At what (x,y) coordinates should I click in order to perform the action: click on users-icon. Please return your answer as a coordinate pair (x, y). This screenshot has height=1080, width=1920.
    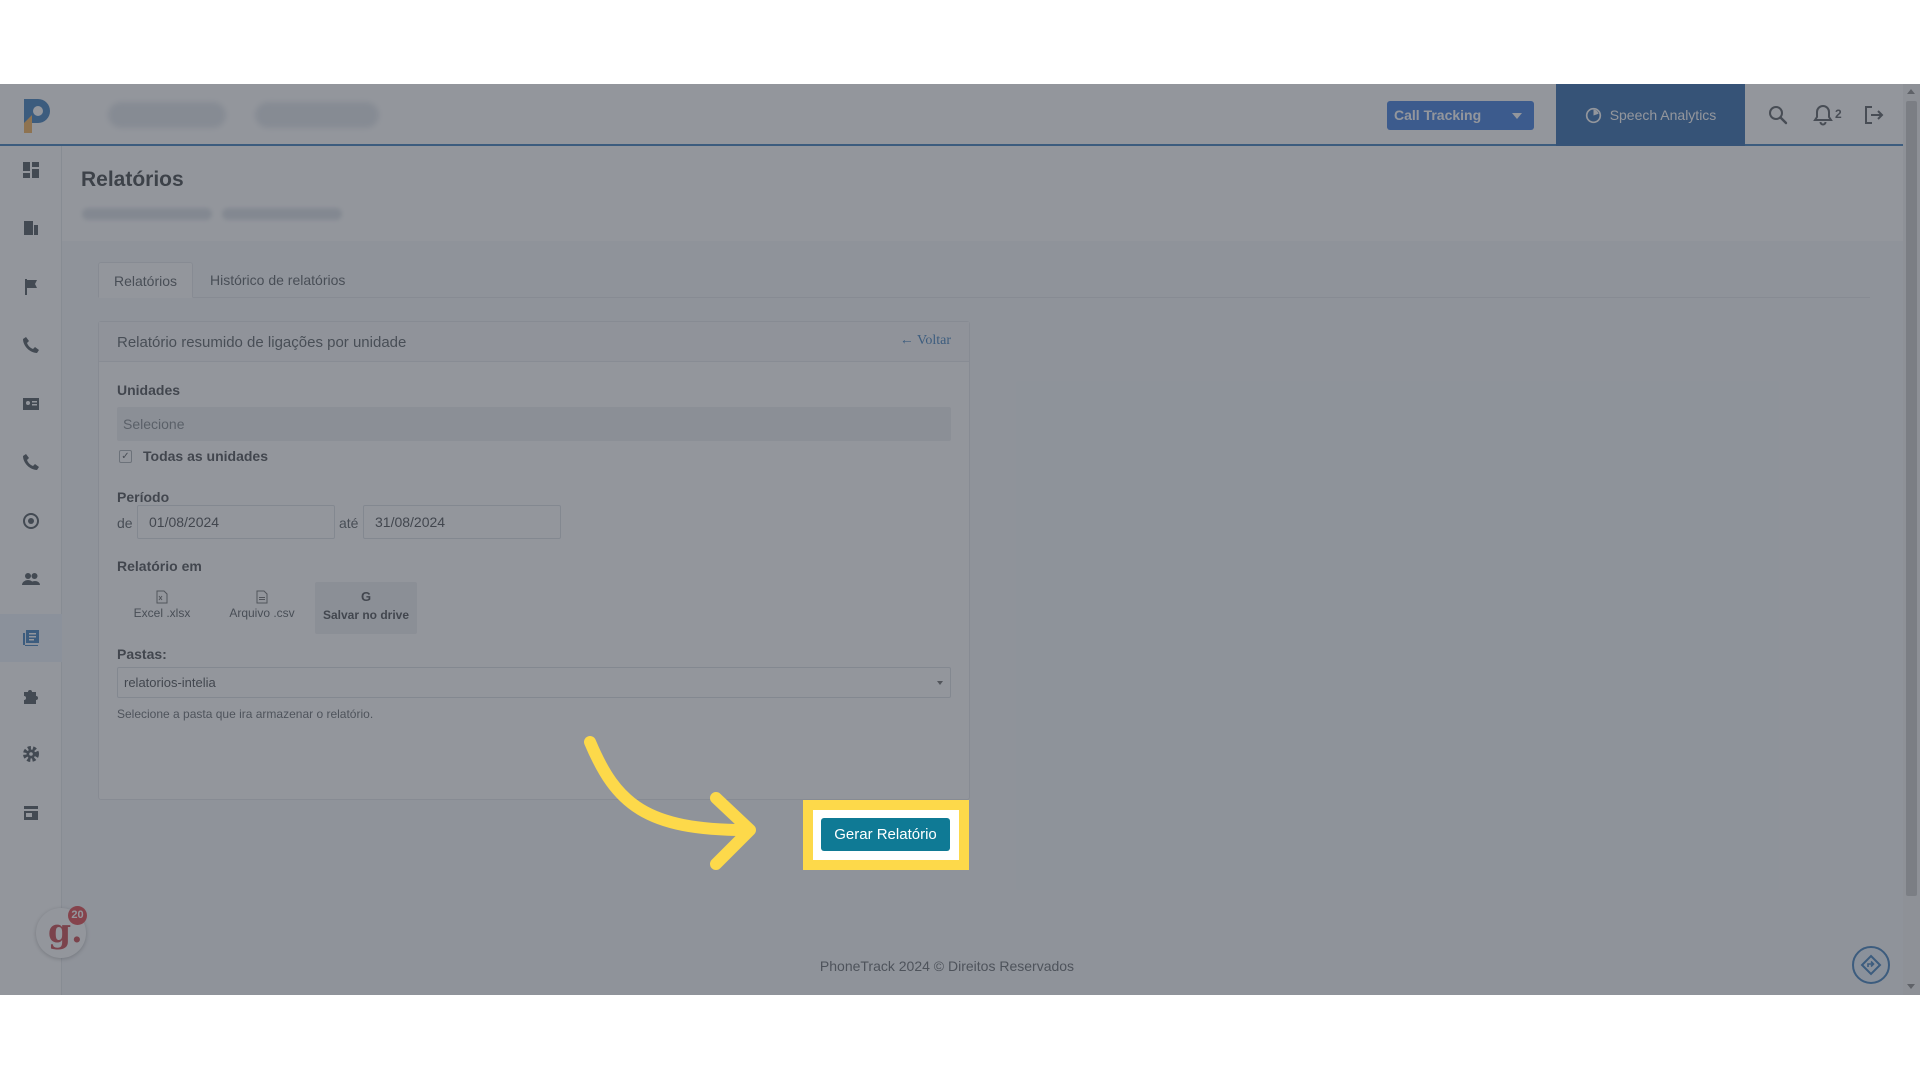
    Looking at the image, I should click on (31, 579).